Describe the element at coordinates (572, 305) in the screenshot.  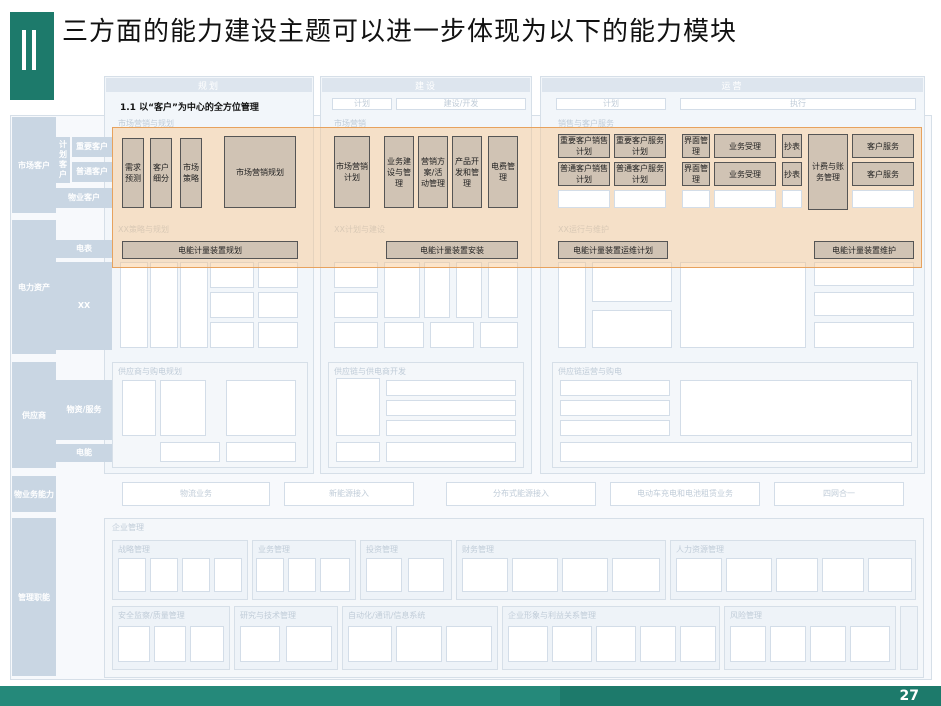
I see `ghost-ops-a` at that location.